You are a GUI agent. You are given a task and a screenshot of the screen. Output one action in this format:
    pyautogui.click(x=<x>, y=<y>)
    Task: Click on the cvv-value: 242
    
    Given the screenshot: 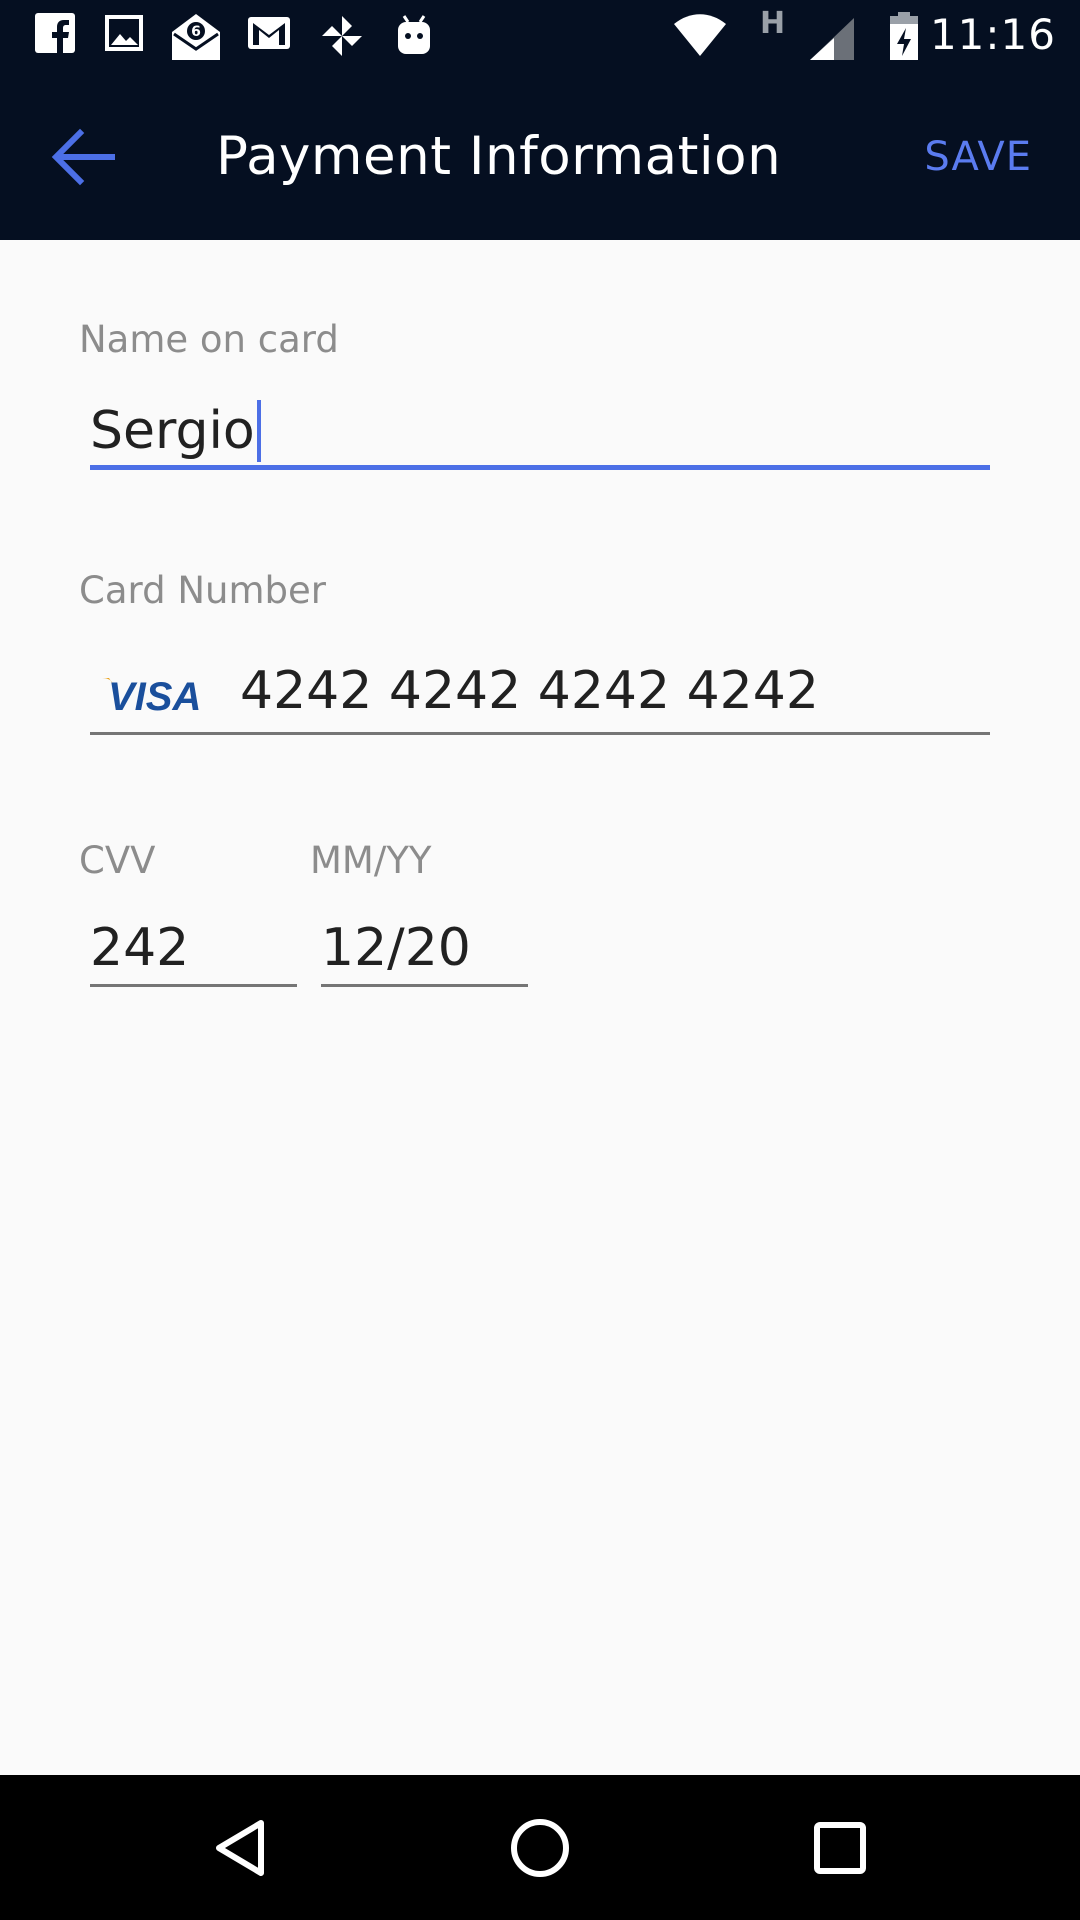 What is the action you would take?
    pyautogui.click(x=140, y=948)
    